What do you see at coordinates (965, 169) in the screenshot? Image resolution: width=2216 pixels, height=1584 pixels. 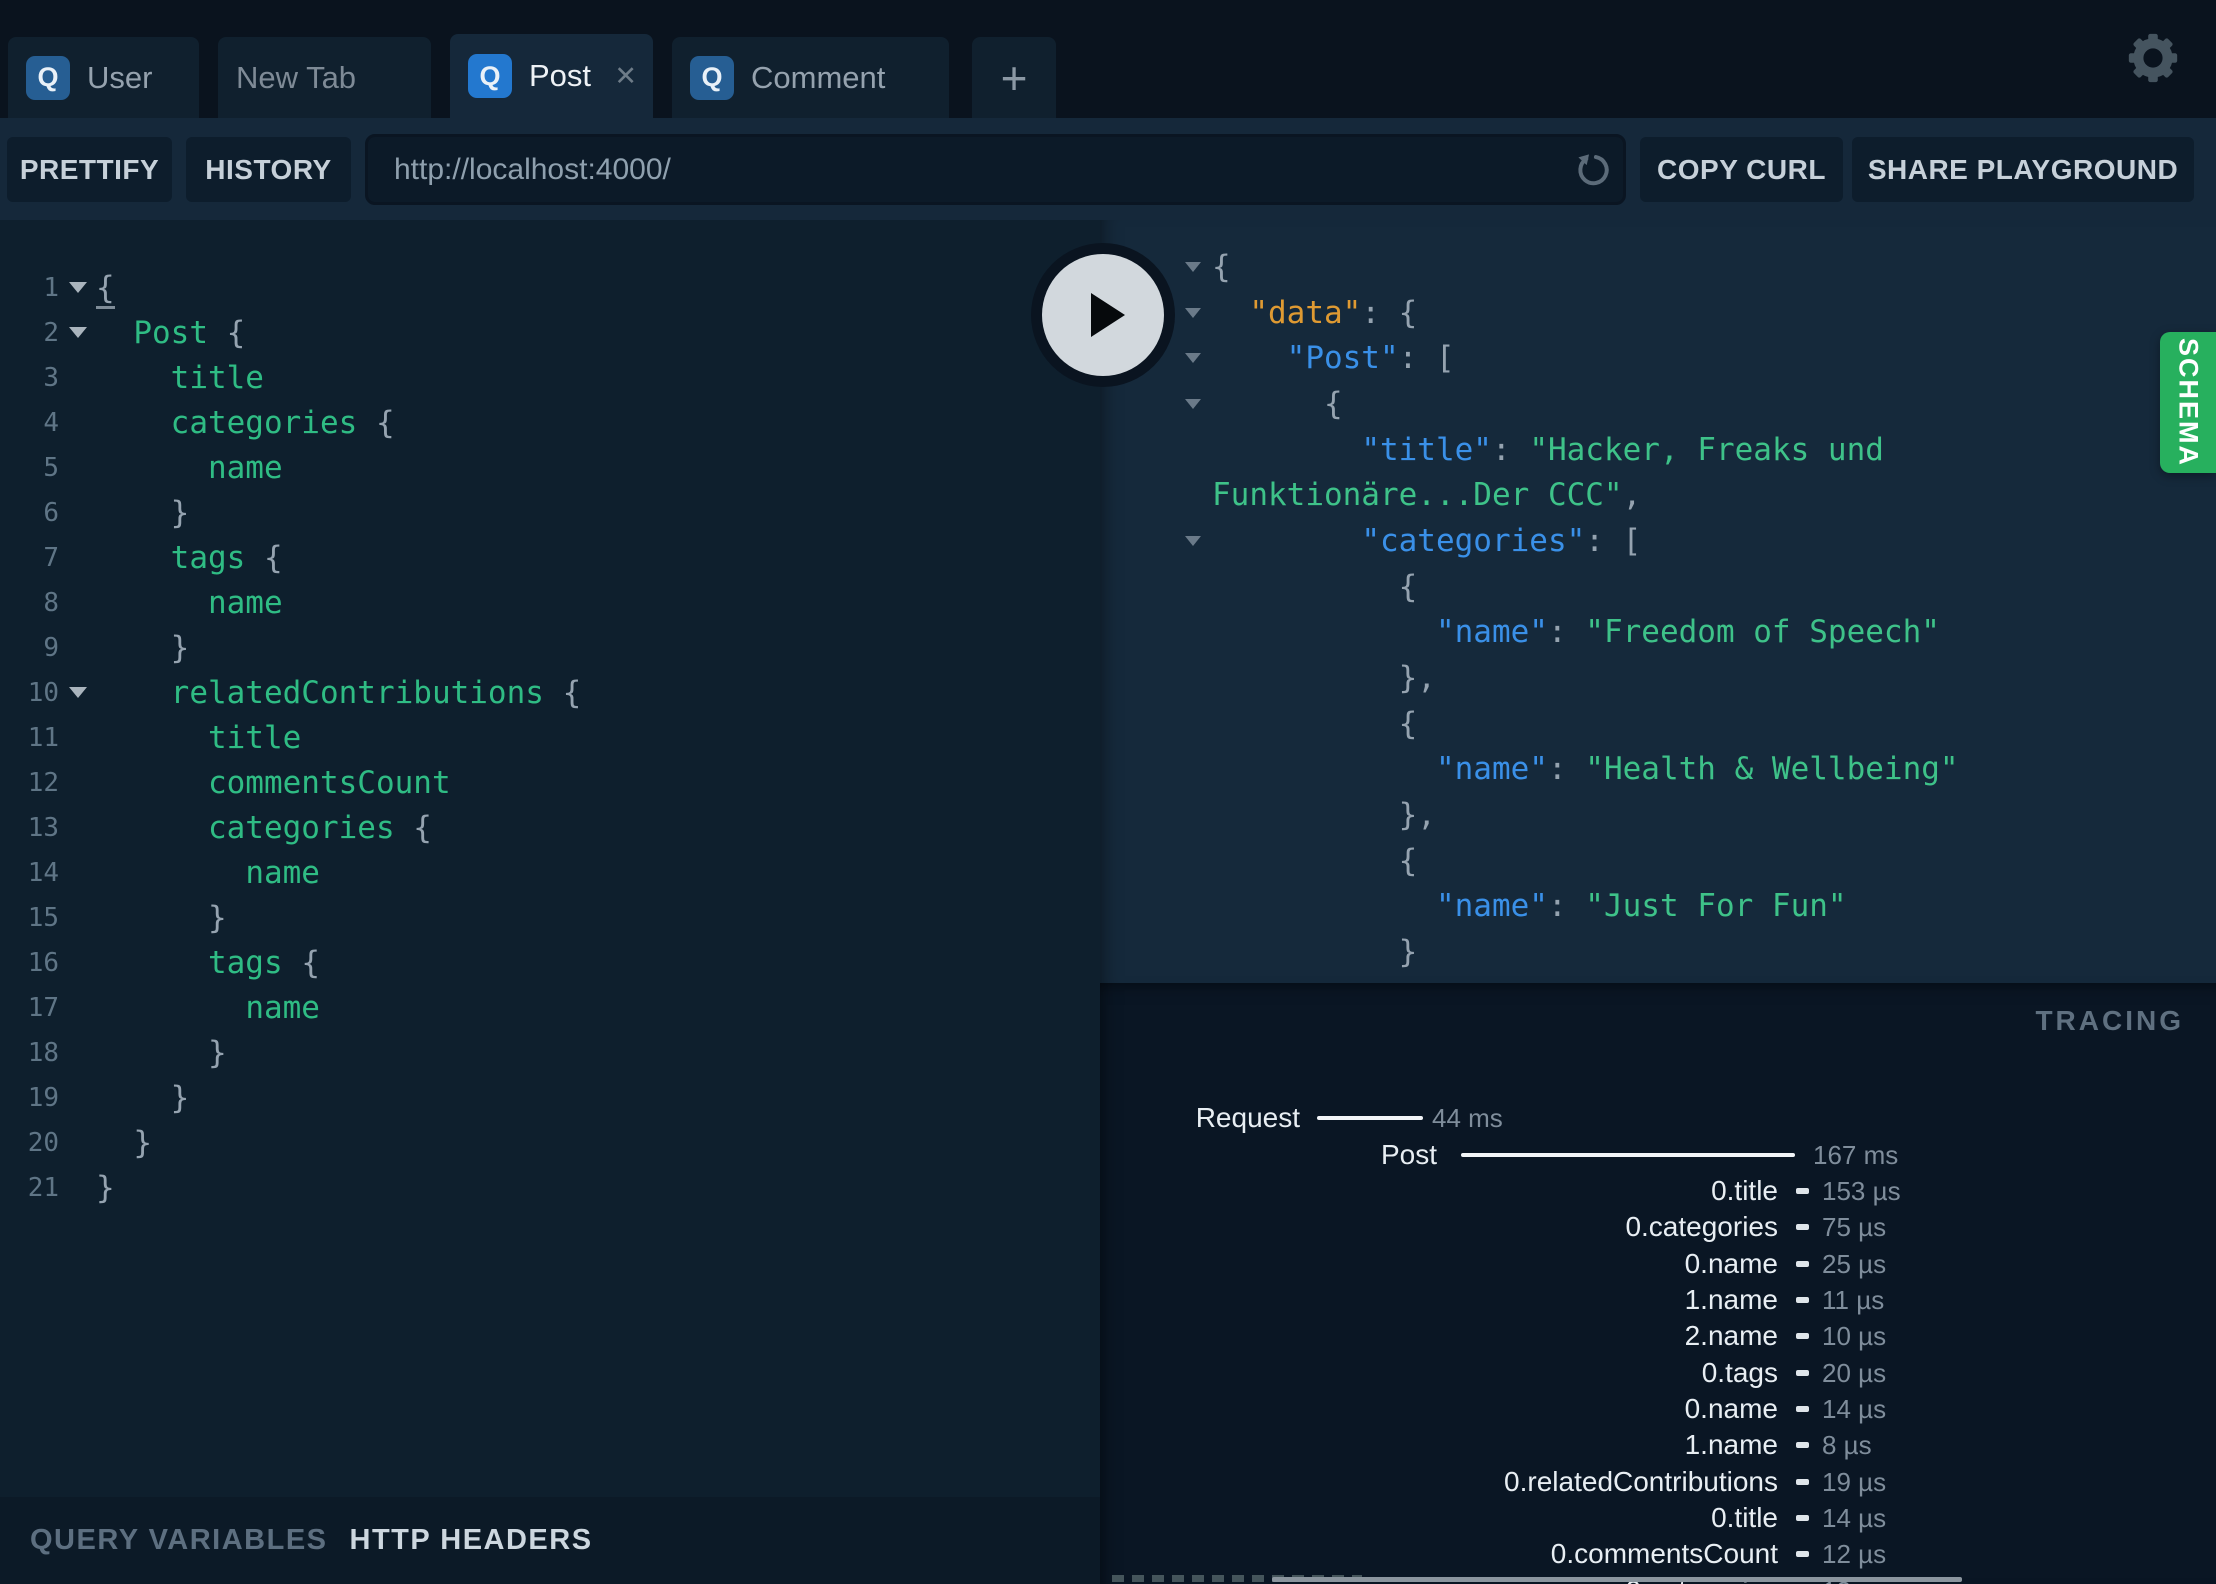 I see `endpoint-url-input` at bounding box center [965, 169].